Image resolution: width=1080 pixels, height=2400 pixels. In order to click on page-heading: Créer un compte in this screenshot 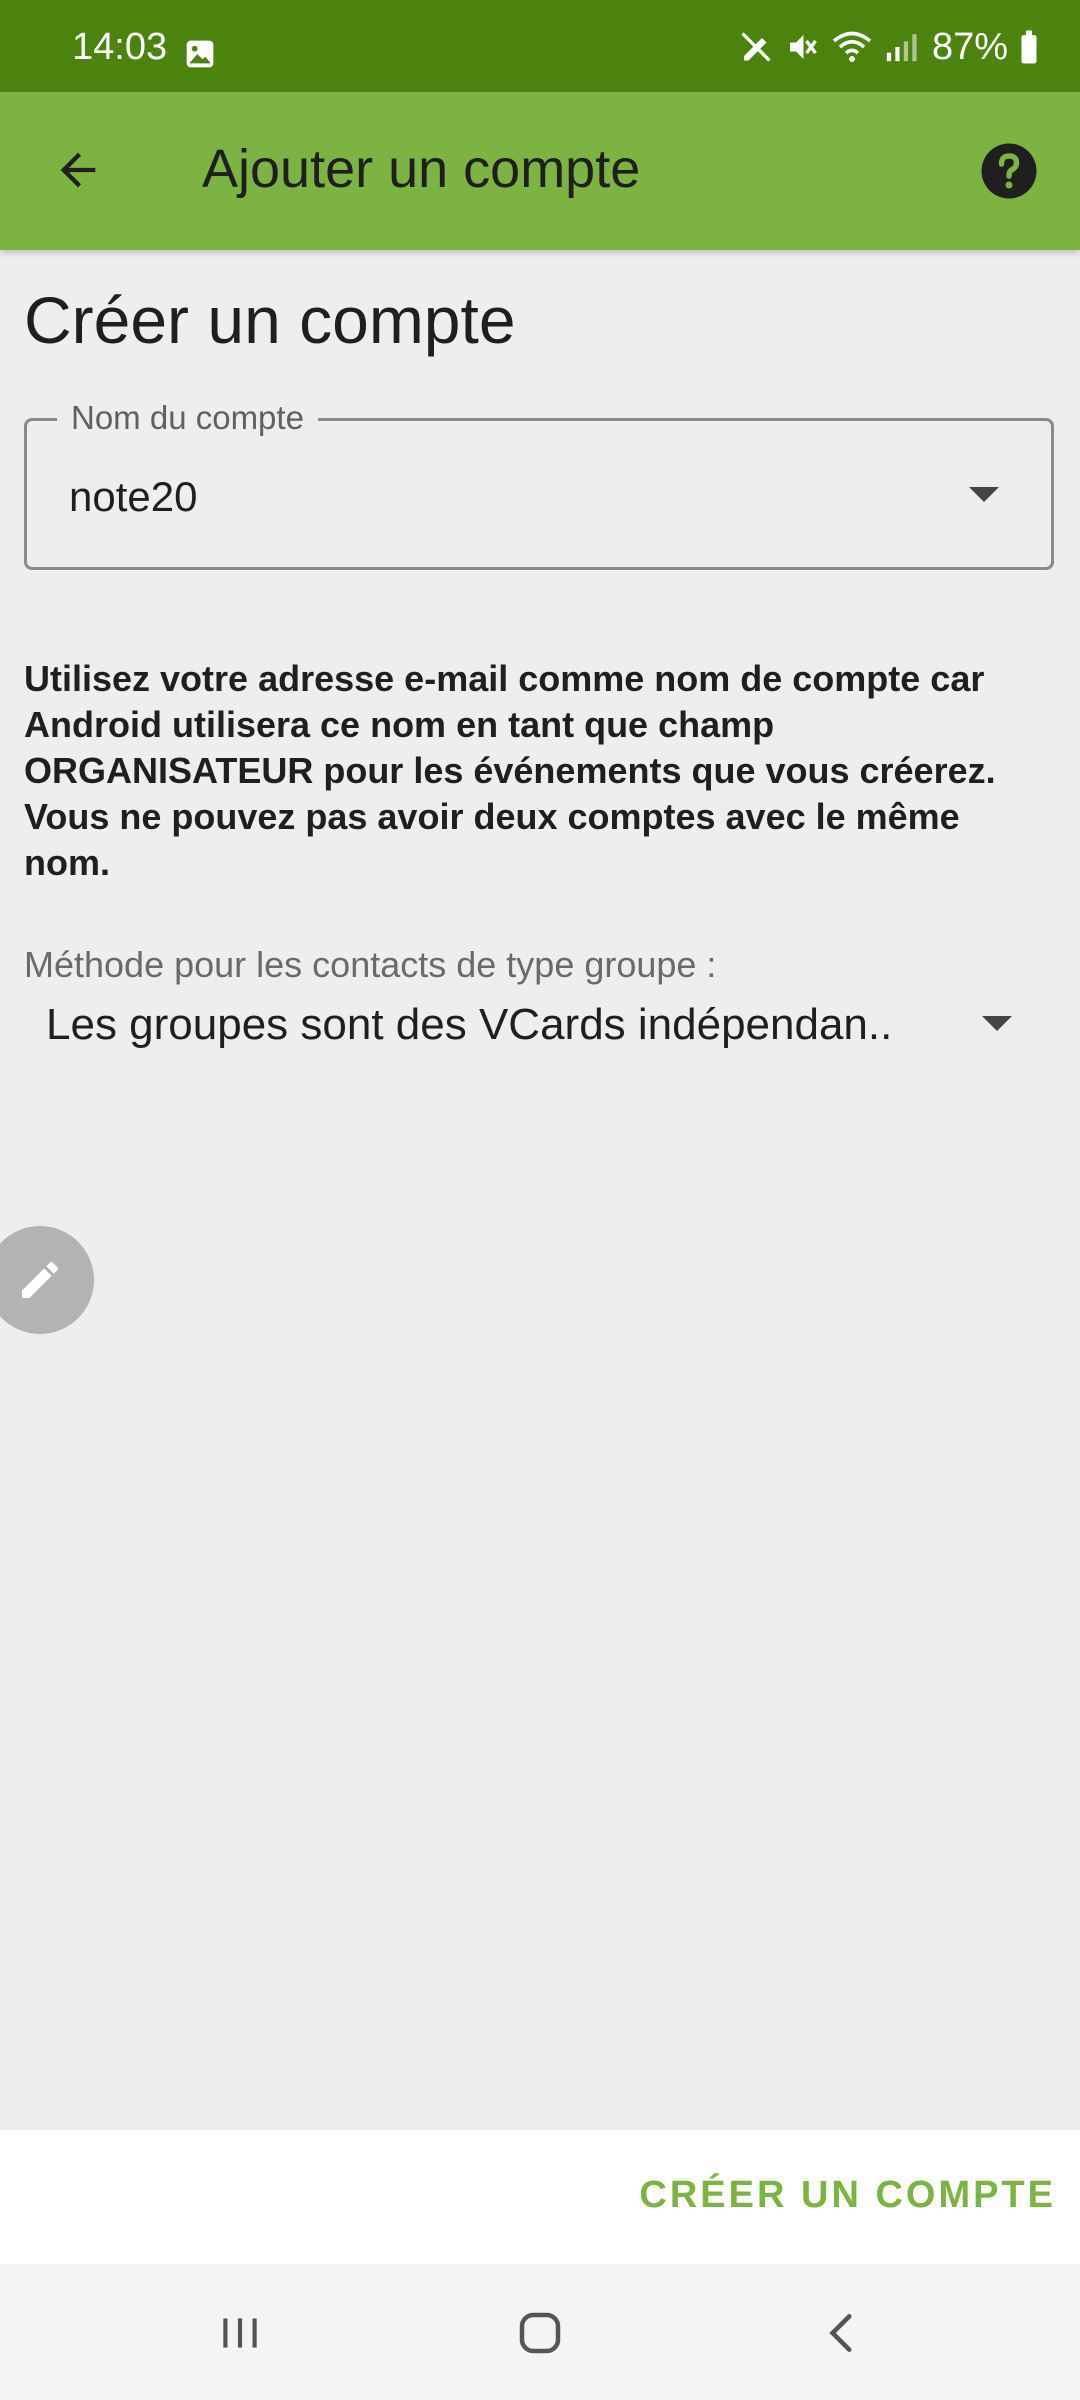, I will do `click(270, 320)`.